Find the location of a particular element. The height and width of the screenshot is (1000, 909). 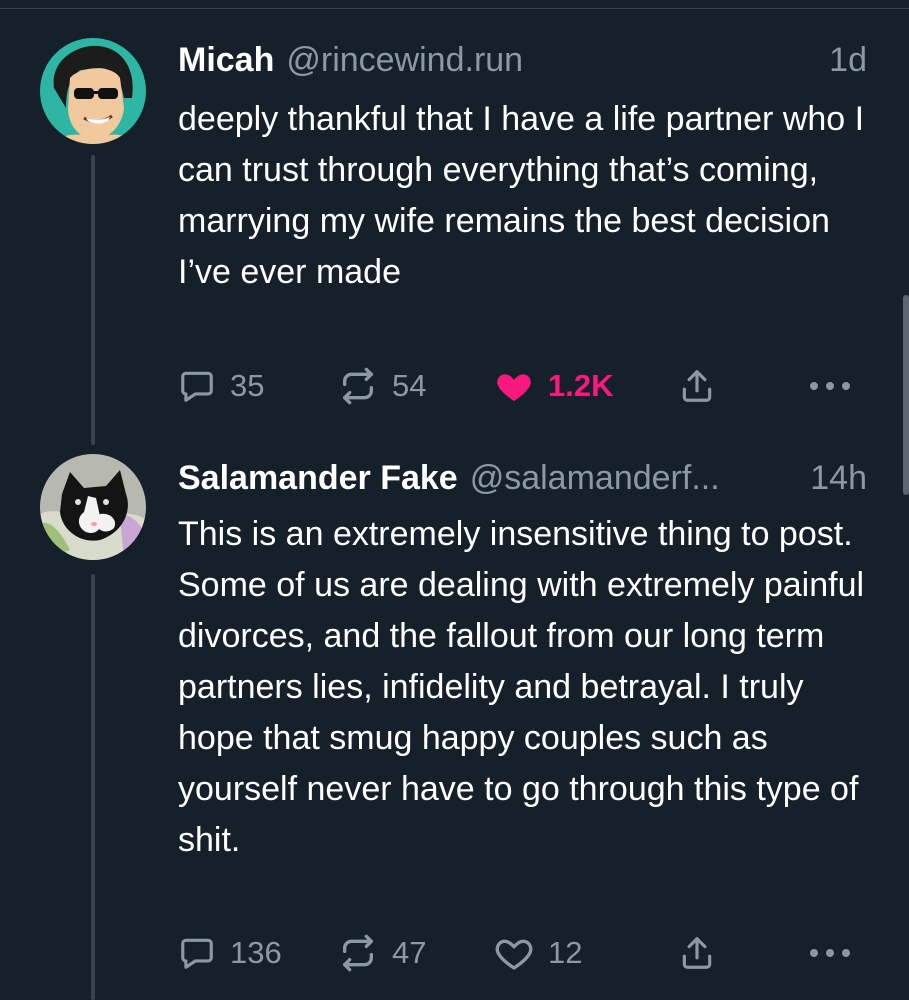

repost-button: 54 is located at coordinates (382, 386).